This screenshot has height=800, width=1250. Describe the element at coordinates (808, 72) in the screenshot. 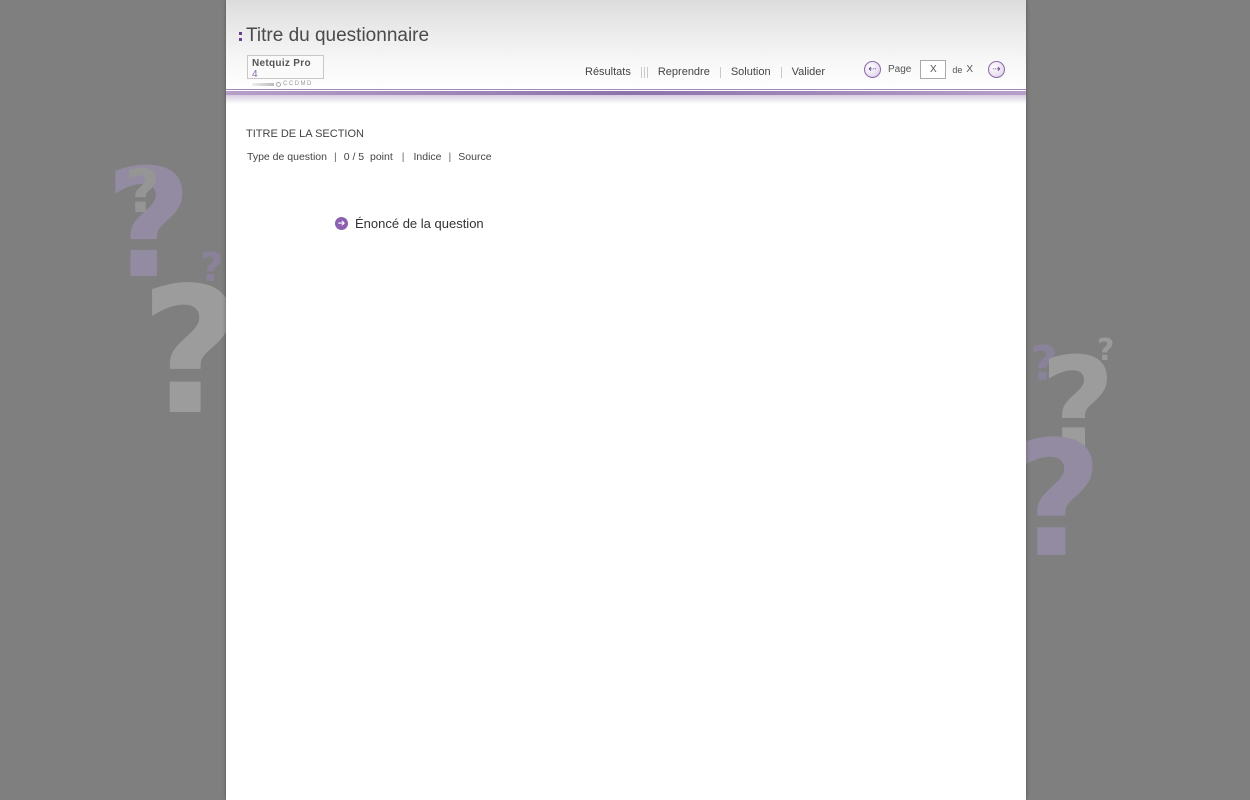

I see `validate-button: Valider` at that location.